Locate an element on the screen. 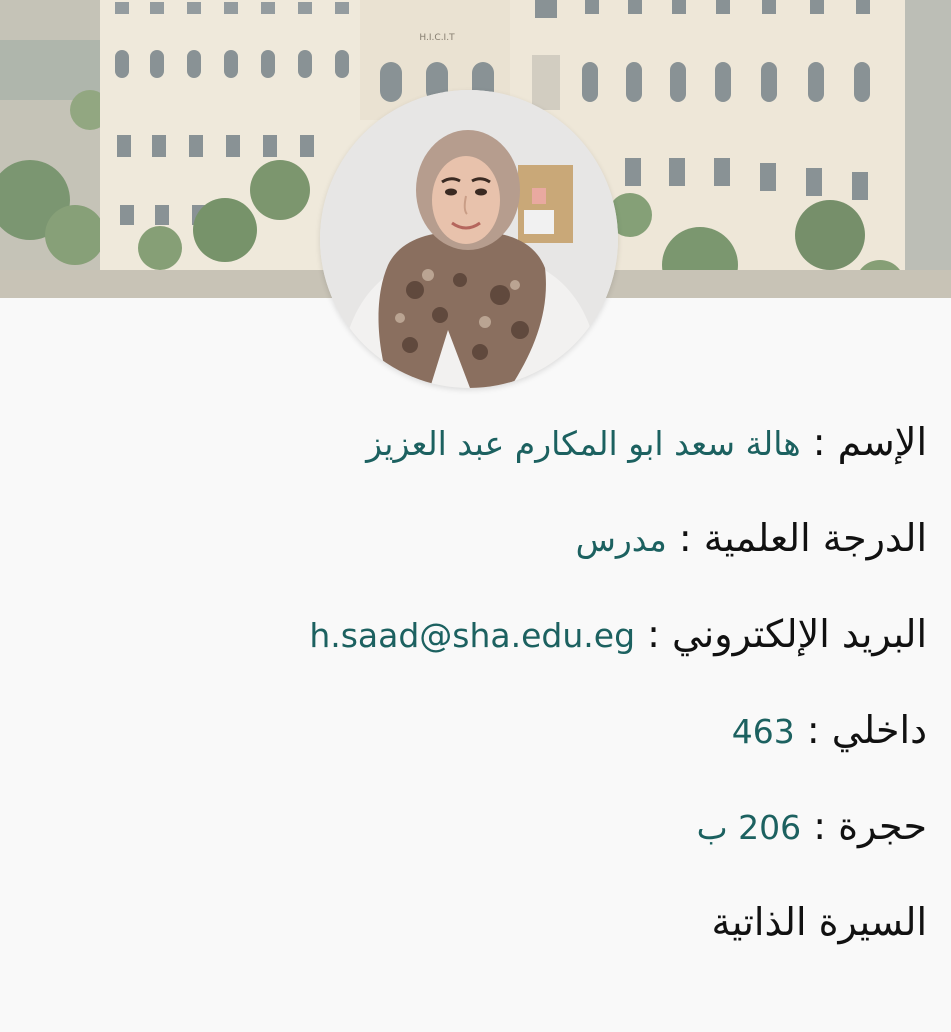 Image resolution: width=951 pixels, height=1032 pixels. name-value: هالة سعد ابو المكارم عبد العزيز is located at coordinates (583, 443).